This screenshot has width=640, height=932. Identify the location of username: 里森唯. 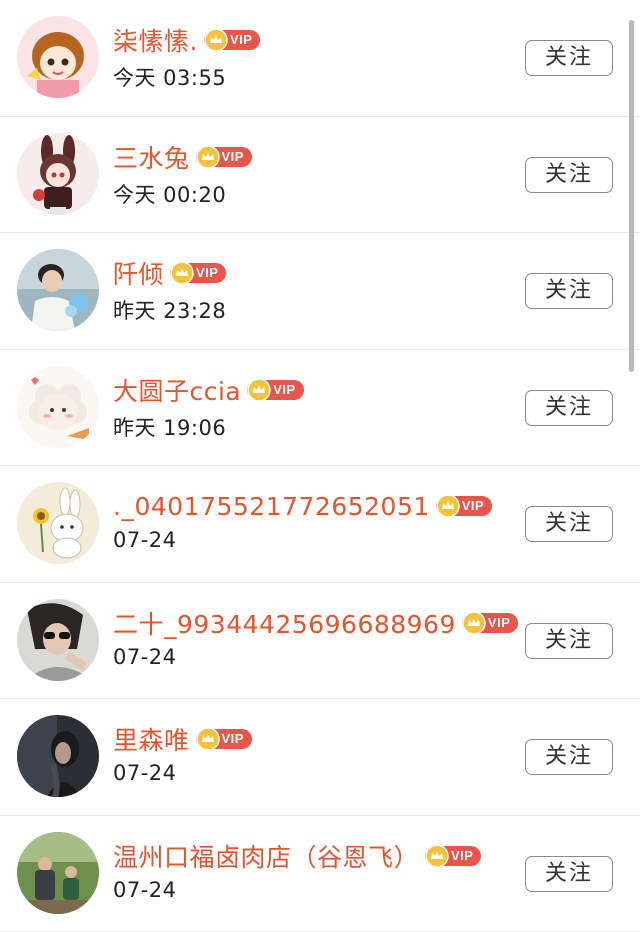
(151, 739).